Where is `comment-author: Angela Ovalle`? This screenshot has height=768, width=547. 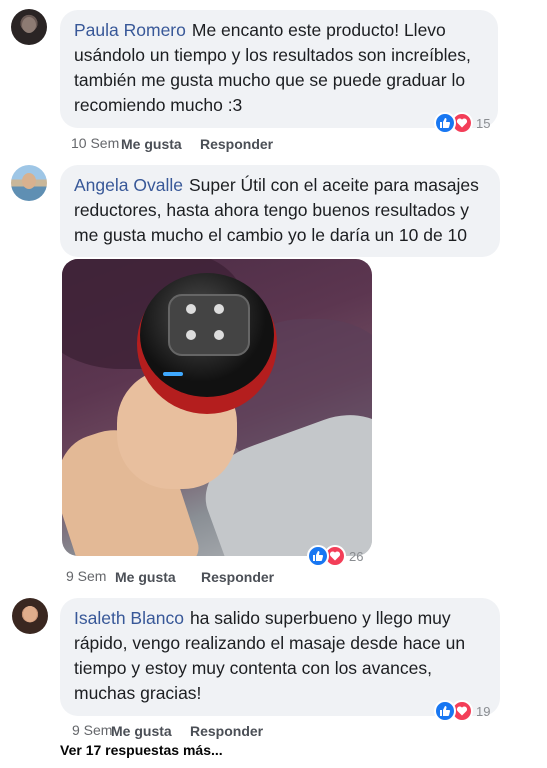
comment-author: Angela Ovalle is located at coordinates (128, 185).